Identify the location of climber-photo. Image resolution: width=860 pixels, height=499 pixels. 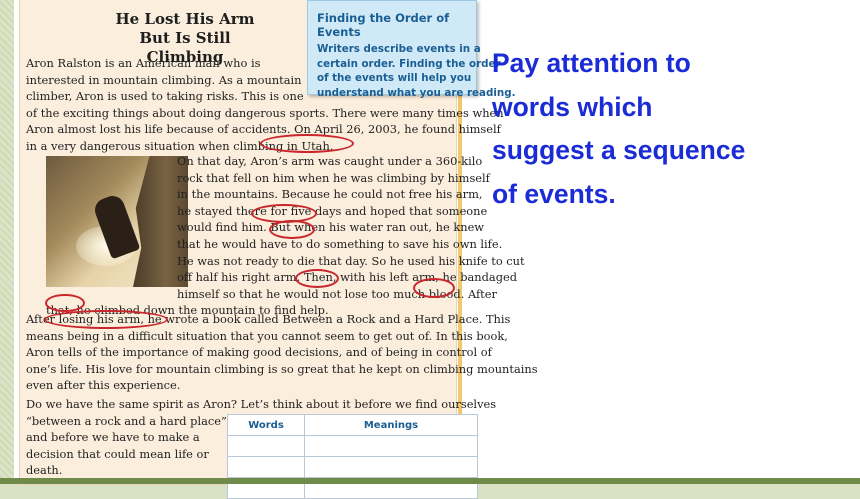
(117, 221).